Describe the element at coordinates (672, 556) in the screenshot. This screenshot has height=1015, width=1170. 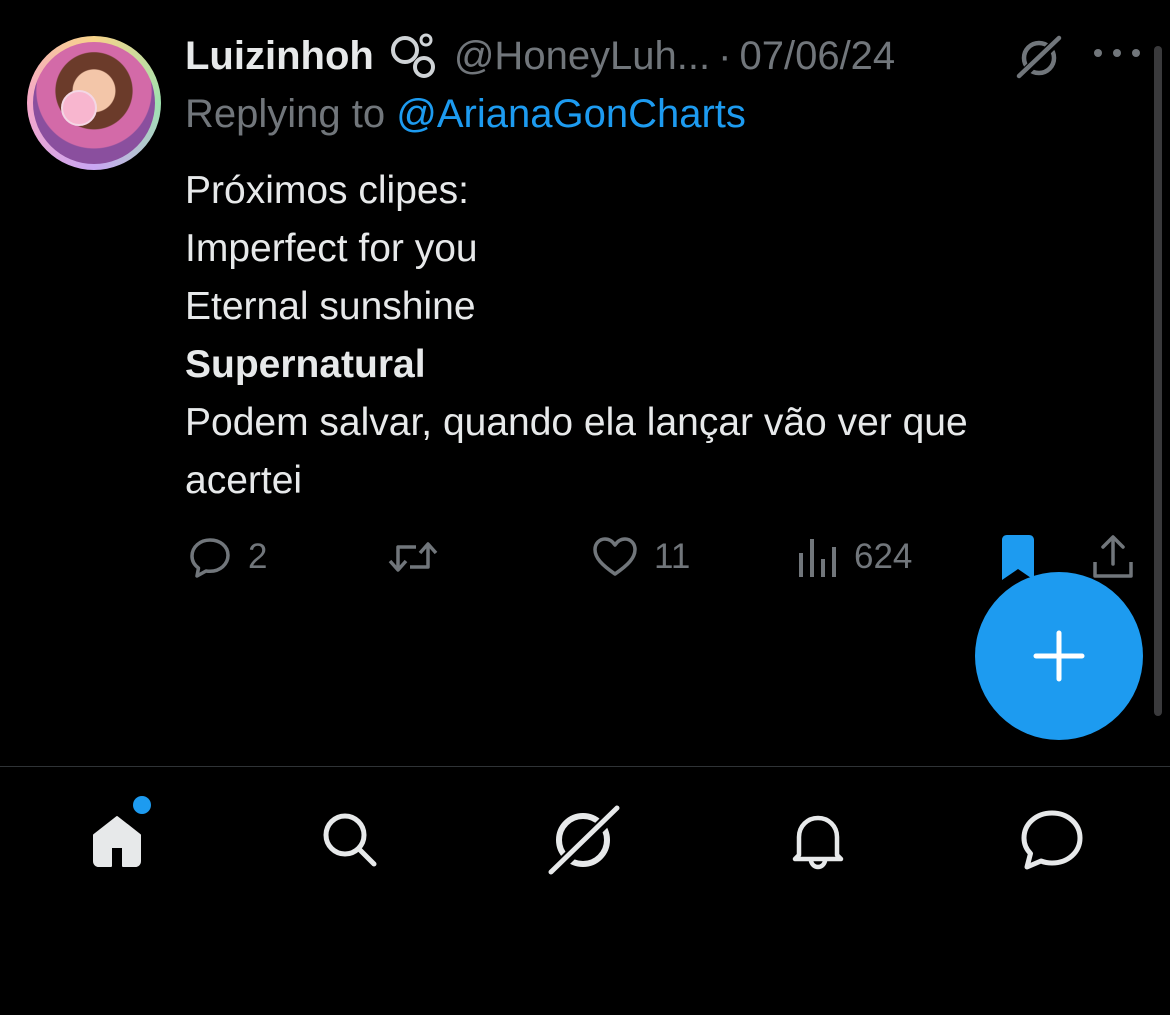
I see `like-count: 11` at that location.